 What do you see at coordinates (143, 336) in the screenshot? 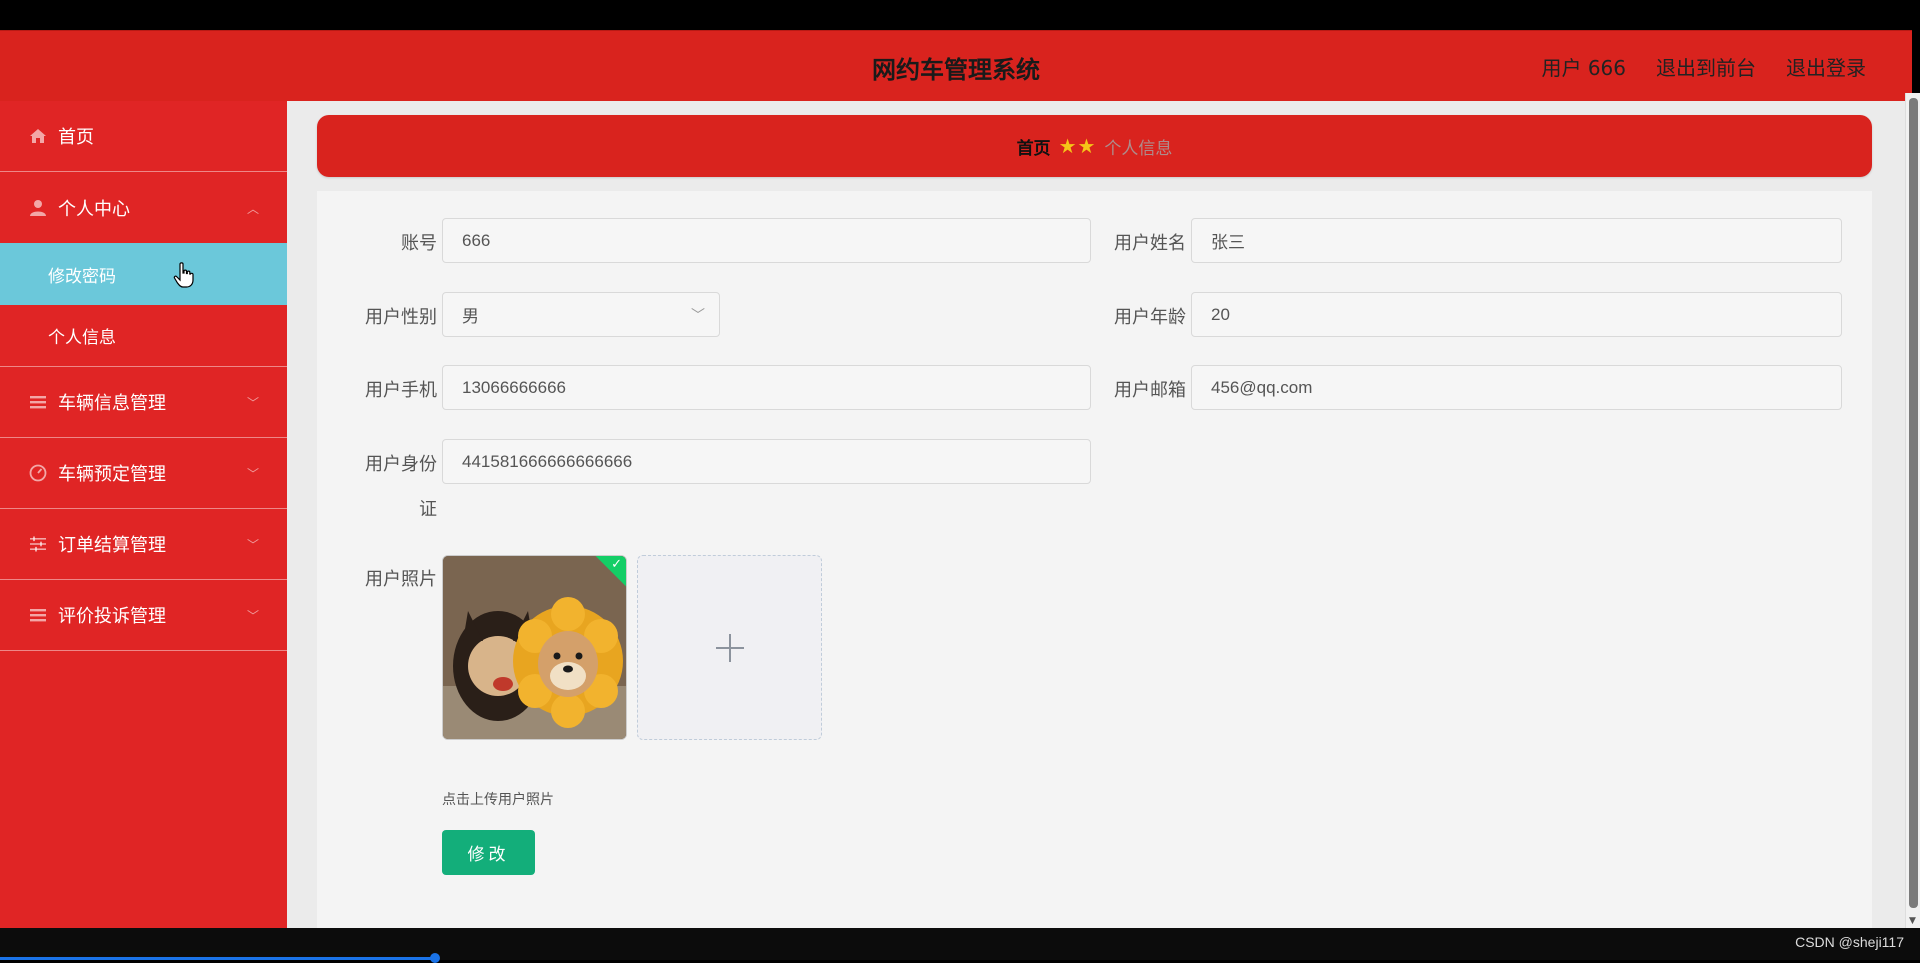
I see `sidebar-subitem-personal-info: 个人信息` at bounding box center [143, 336].